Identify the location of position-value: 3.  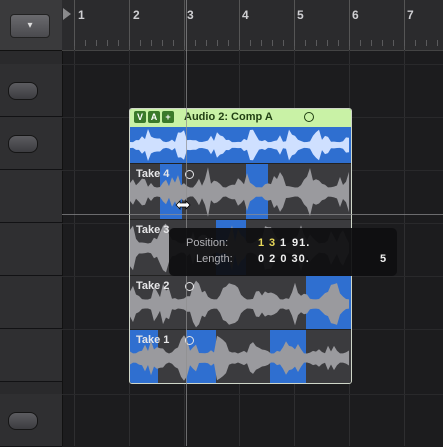
(273, 243).